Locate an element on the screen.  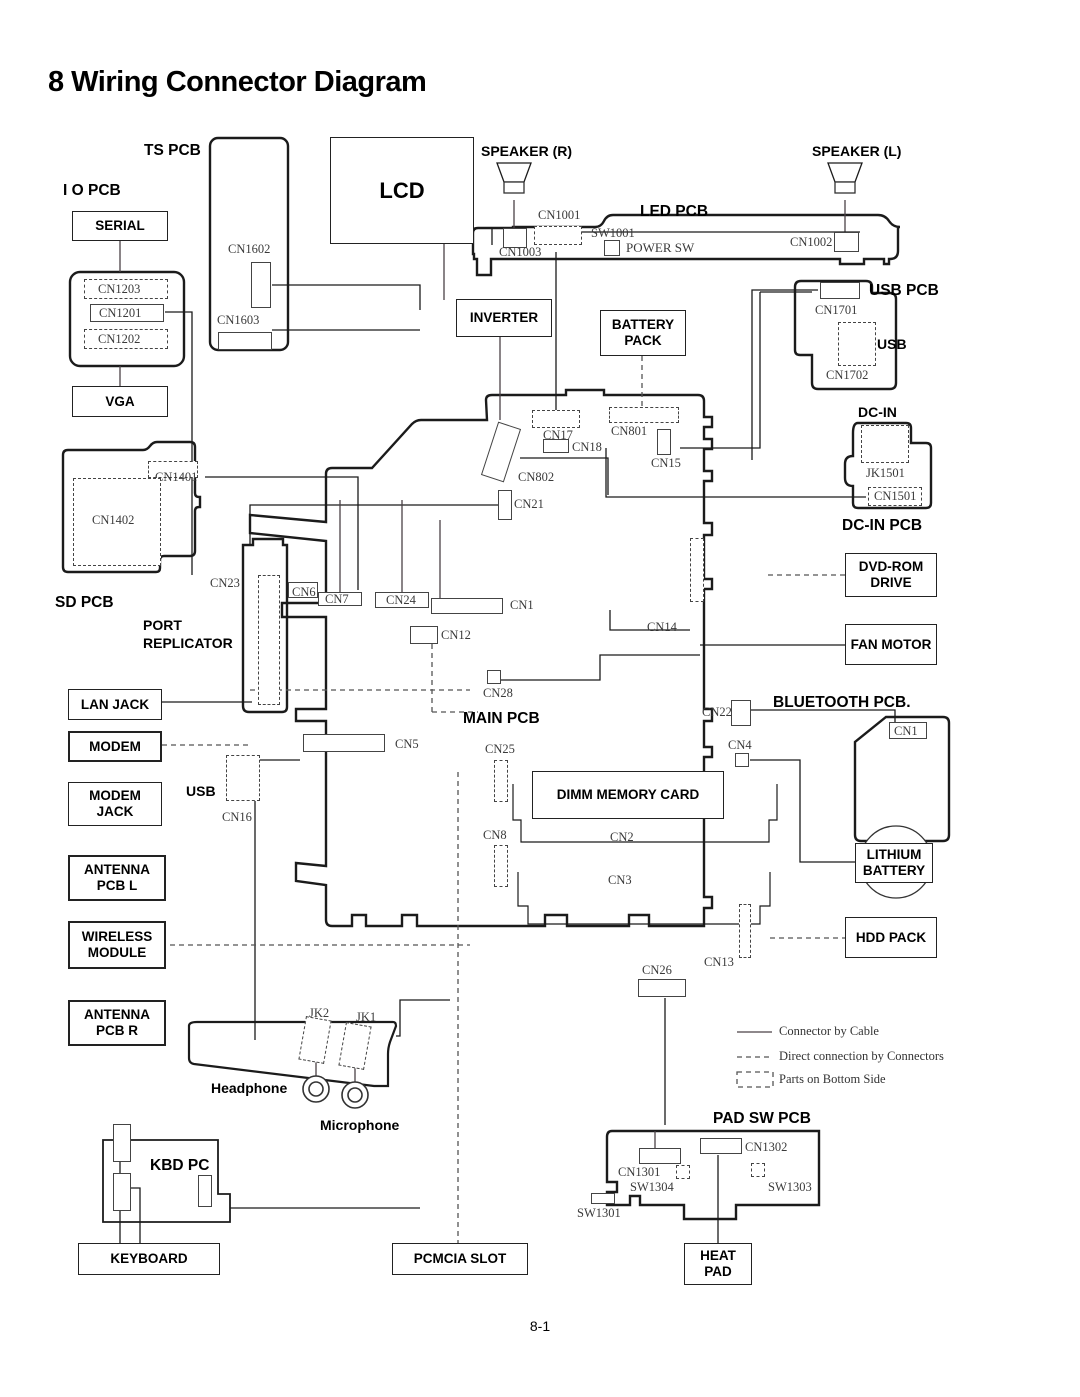
pad-cn1603 is located at coordinates (245, 341).